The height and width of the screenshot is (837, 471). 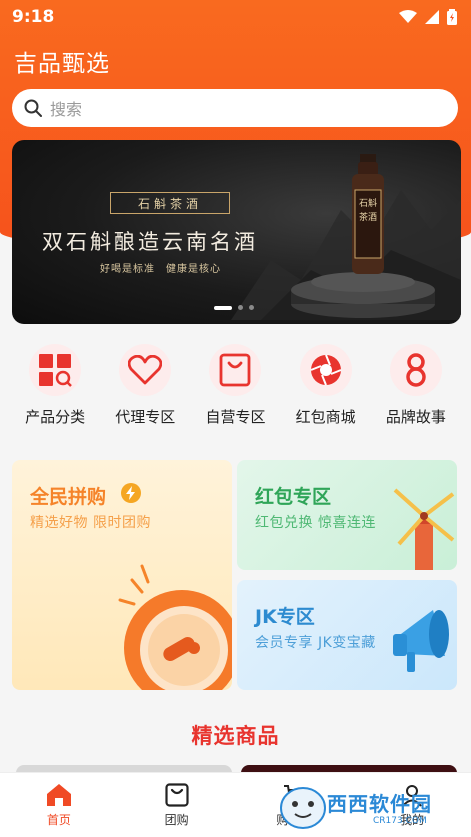 I want to click on promo-red-packet: 红包专区 红包兑换 惊喜连连, so click(x=347, y=515).